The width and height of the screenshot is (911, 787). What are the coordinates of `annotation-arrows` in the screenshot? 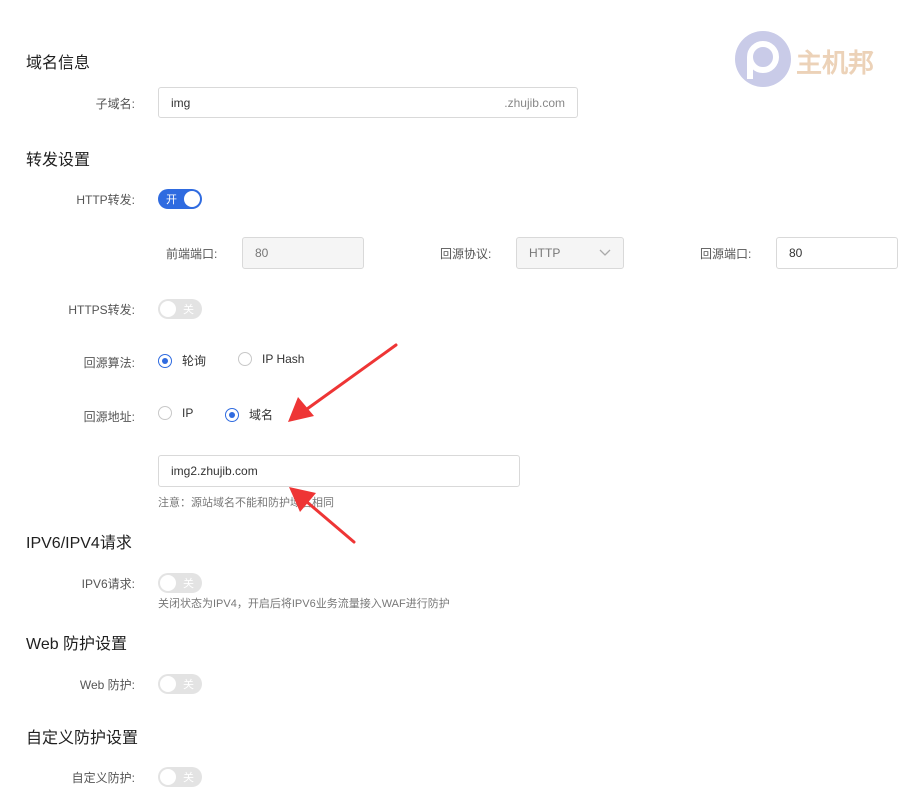 It's located at (343, 443).